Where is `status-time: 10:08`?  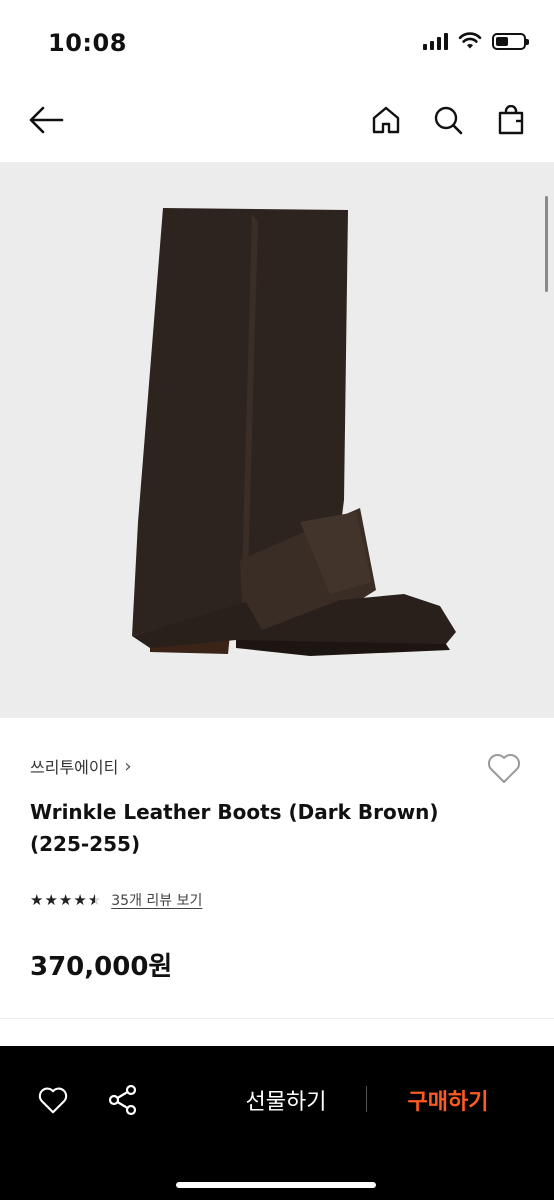
status-time: 10:08 is located at coordinates (87, 43).